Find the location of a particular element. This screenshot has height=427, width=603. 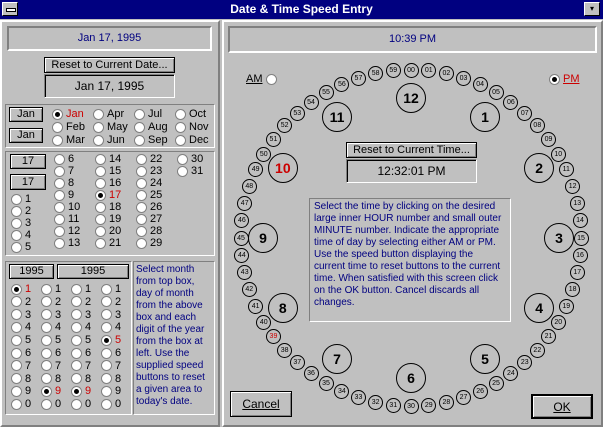

system-menu-button is located at coordinates (10, 9).